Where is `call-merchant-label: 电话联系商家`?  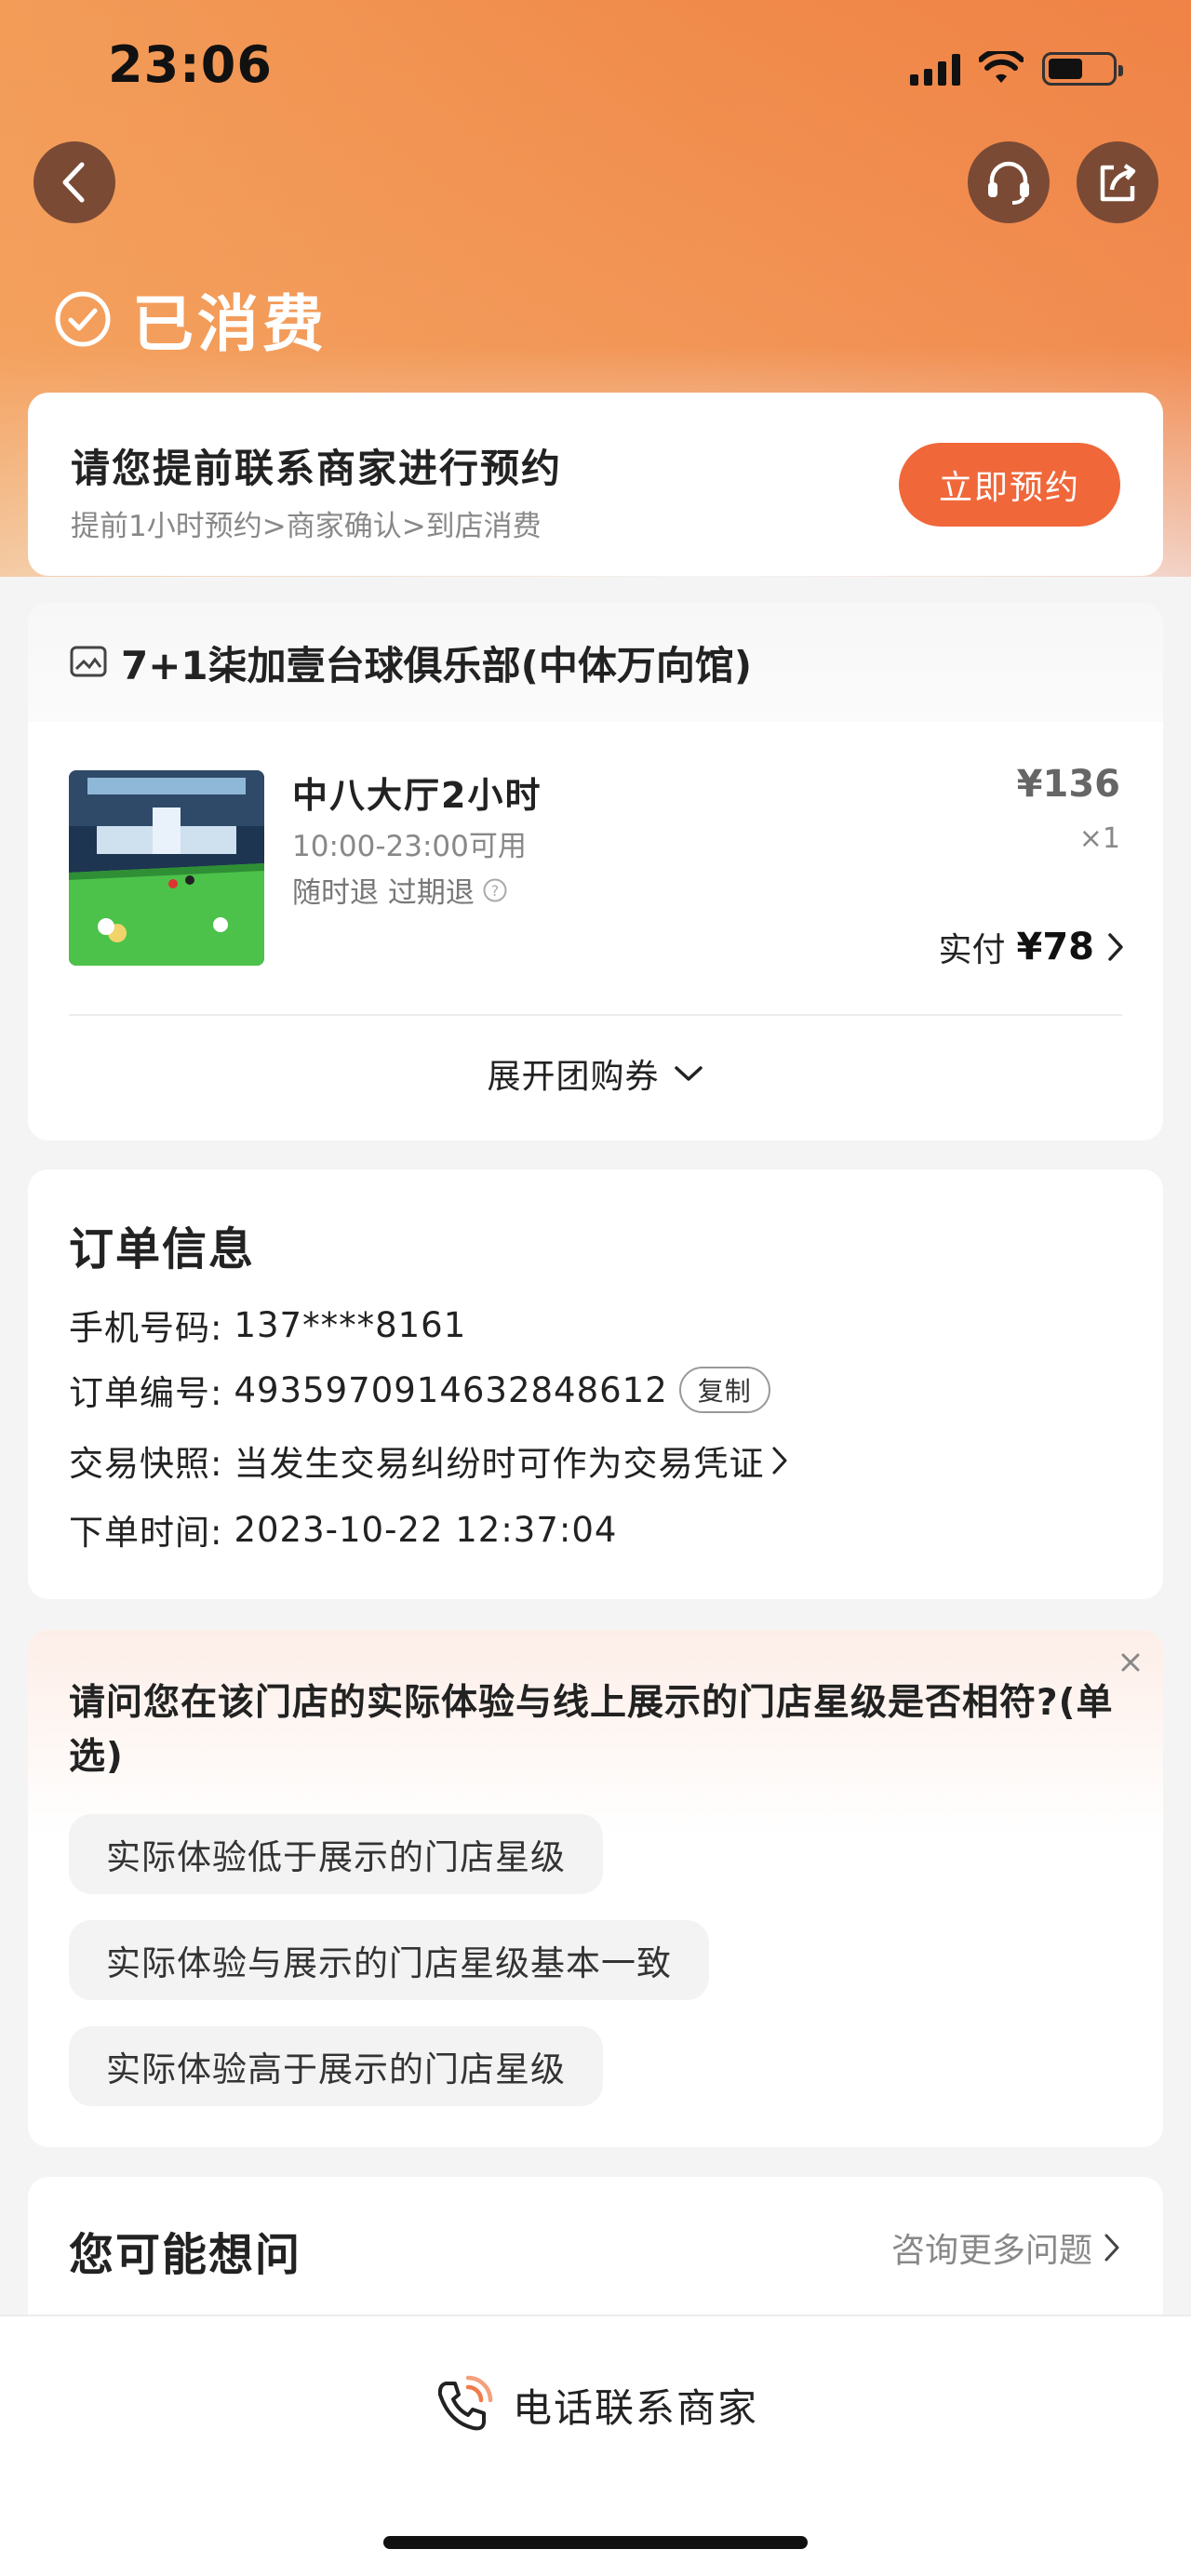
call-merchant-label: 电话联系商家 is located at coordinates (635, 2407).